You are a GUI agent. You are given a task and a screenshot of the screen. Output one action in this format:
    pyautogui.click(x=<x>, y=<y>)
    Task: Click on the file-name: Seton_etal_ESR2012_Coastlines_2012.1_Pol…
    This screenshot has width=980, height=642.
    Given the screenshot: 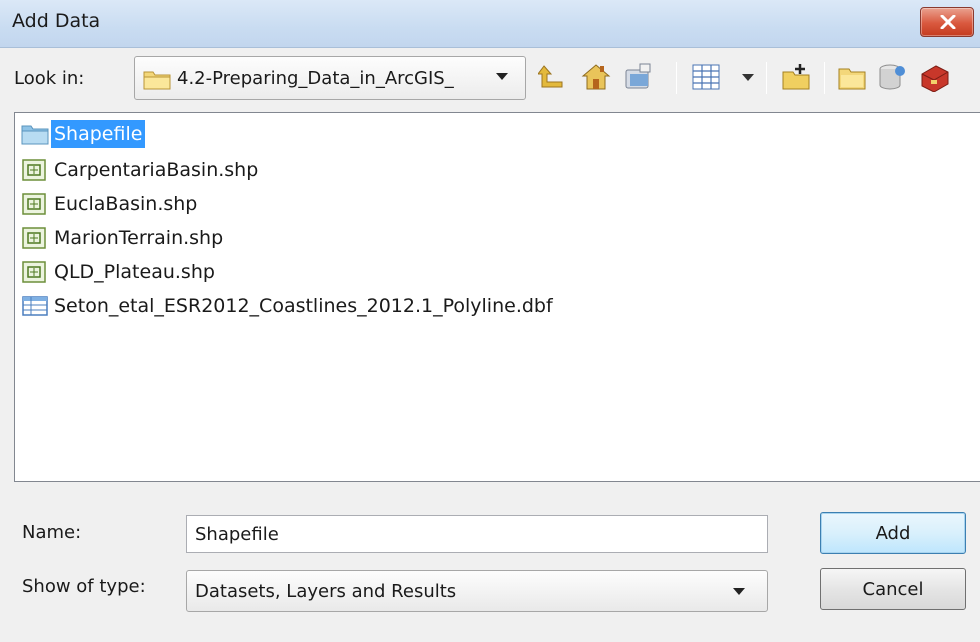 What is the action you would take?
    pyautogui.click(x=303, y=306)
    